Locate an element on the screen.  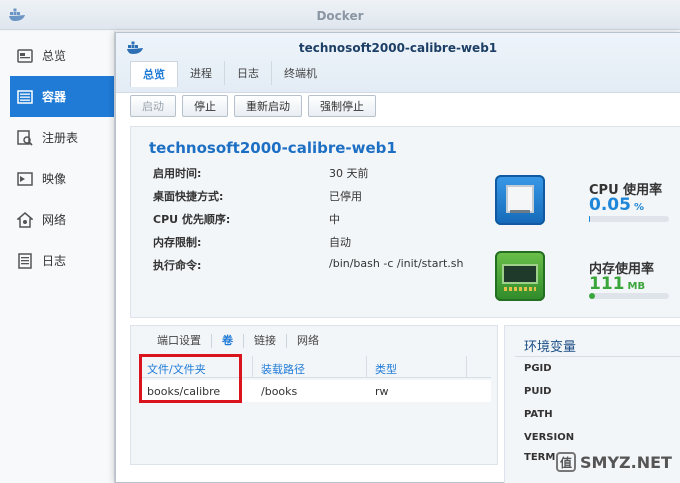
sidebar-item-overview: 总览 is located at coordinates (57, 55).